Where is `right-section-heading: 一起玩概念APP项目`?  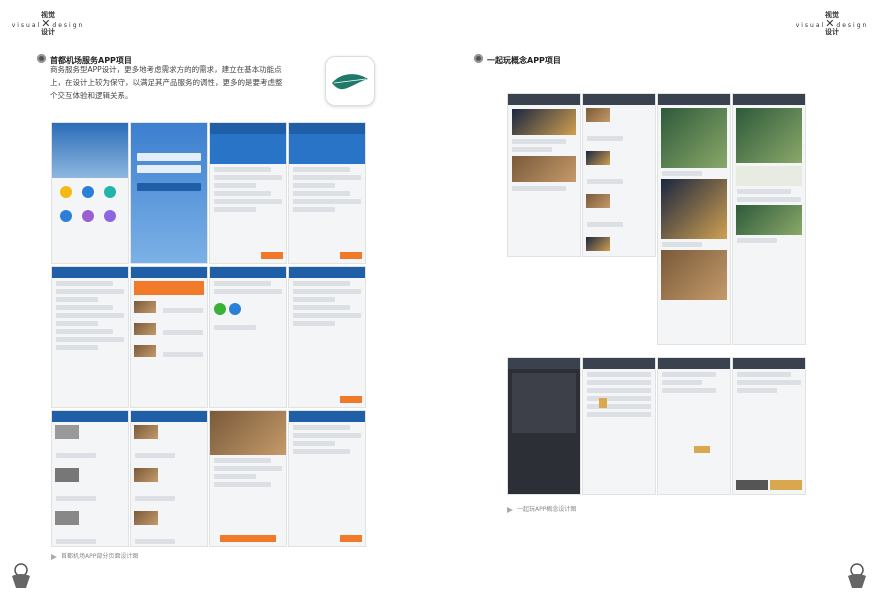 right-section-heading: 一起玩概念APP项目 is located at coordinates (517, 57).